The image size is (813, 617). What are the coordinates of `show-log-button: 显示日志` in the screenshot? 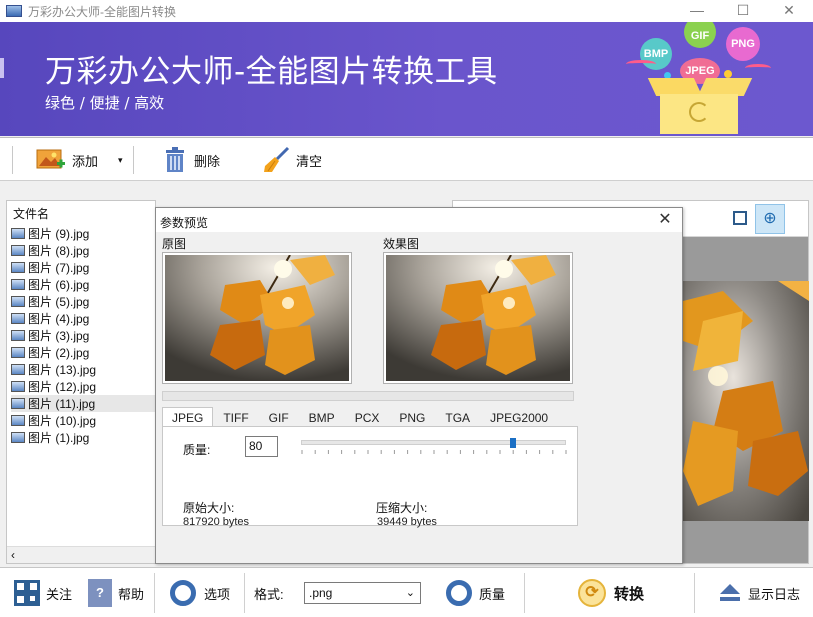 It's located at (760, 592).